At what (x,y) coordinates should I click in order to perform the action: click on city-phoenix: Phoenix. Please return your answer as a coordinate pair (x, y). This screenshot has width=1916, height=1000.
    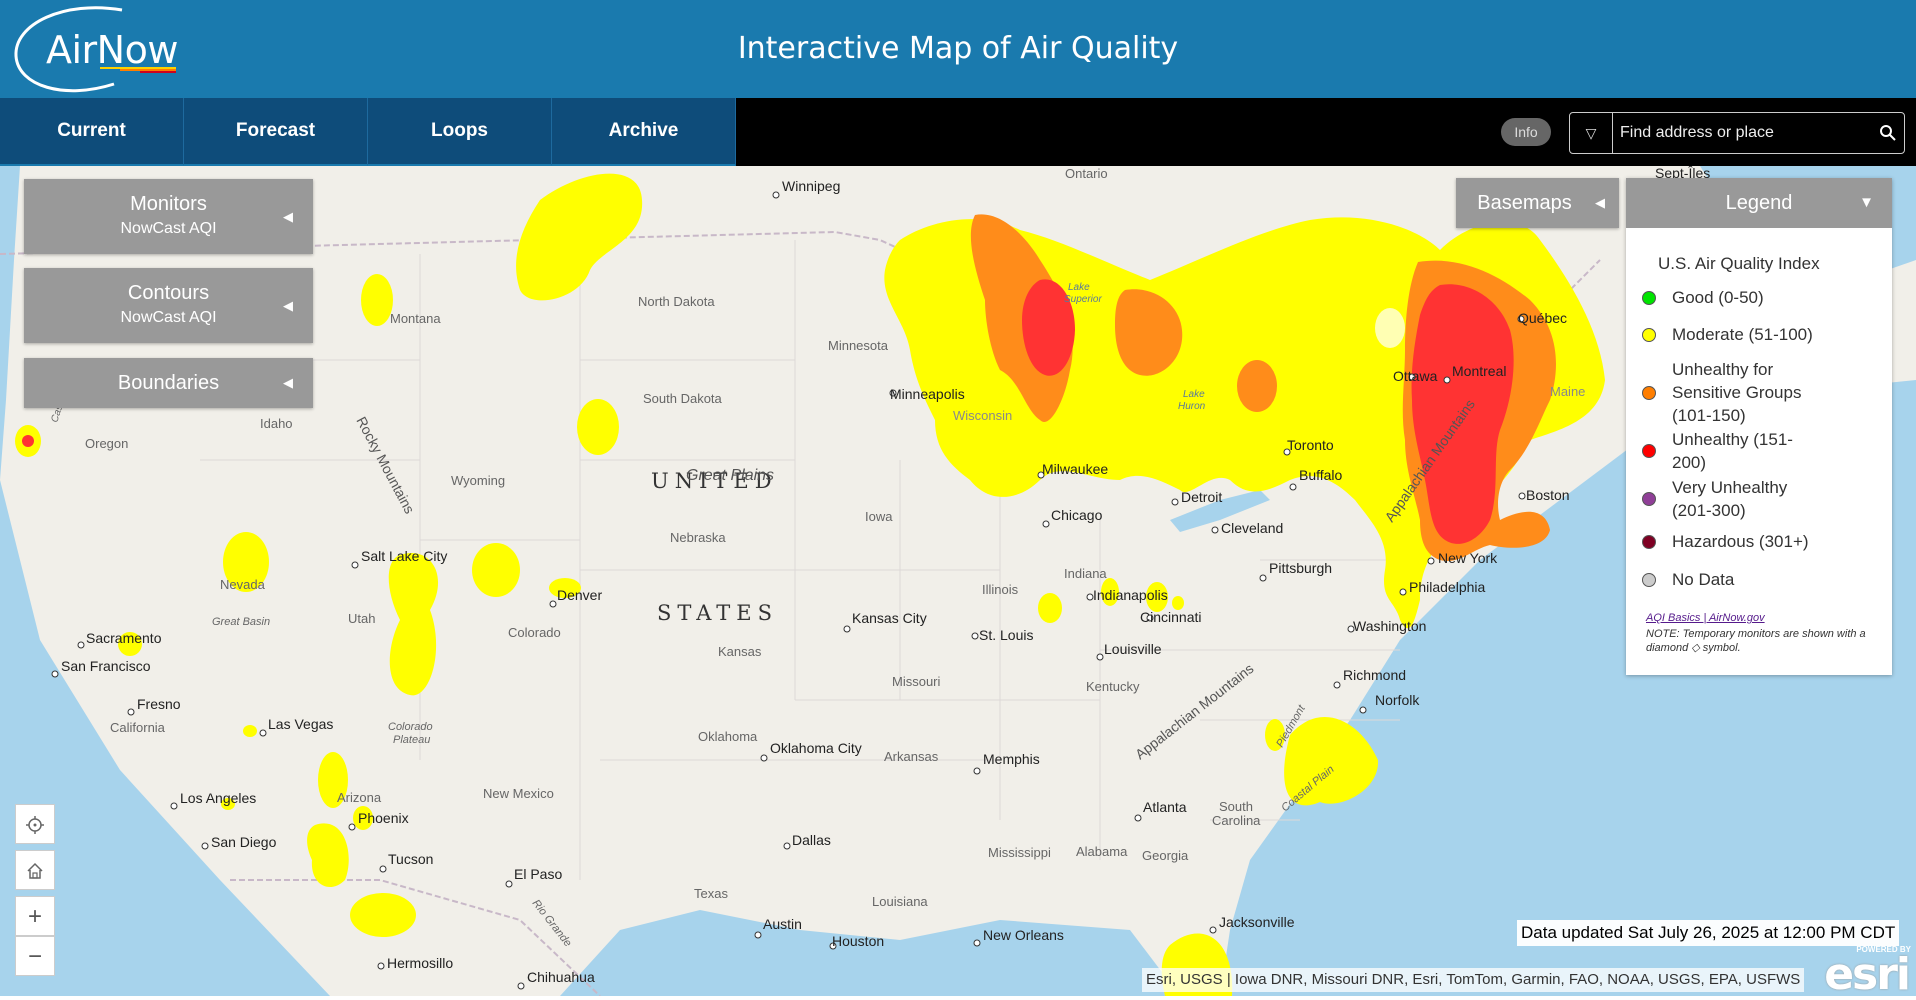
    Looking at the image, I should click on (383, 818).